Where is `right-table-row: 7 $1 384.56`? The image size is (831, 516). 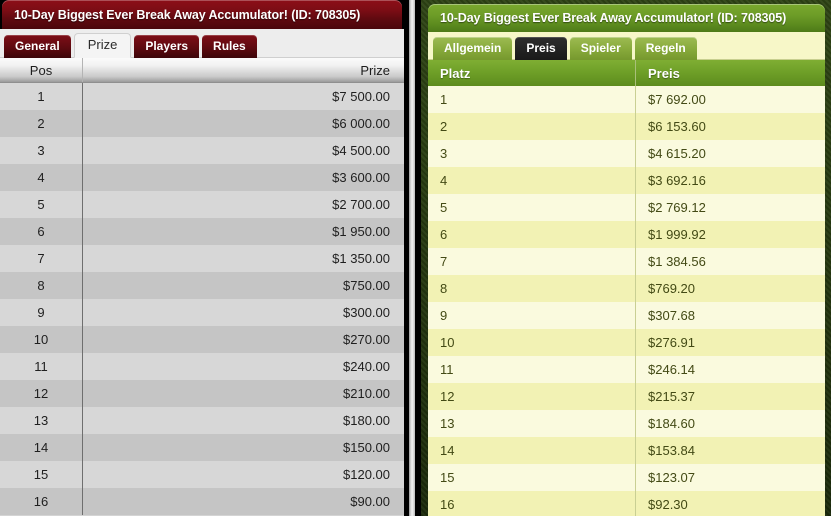 right-table-row: 7 $1 384.56 is located at coordinates (626, 261).